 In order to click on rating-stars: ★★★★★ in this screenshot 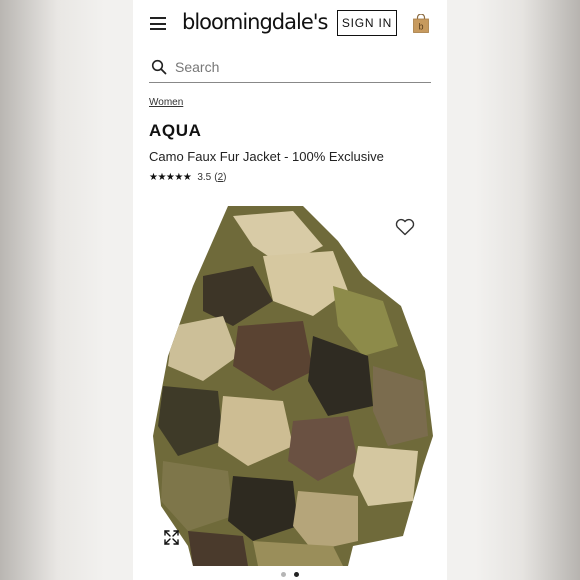, I will do `click(170, 177)`.